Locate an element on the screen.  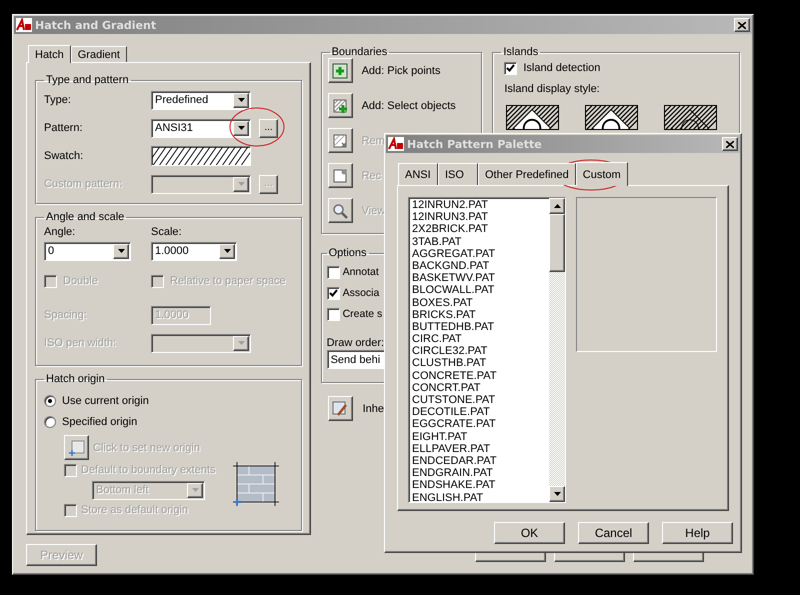
field-label: Pattern: is located at coordinates (64, 128).